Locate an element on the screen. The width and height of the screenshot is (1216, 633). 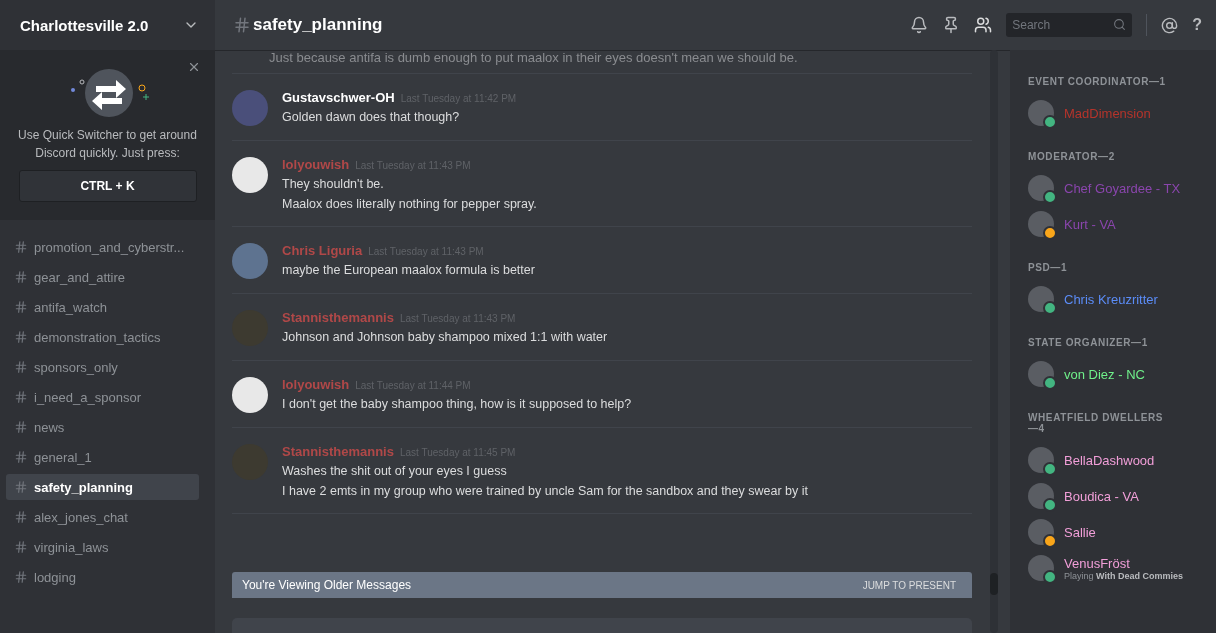
channel-item: antifa_watch is located at coordinates (102, 307).